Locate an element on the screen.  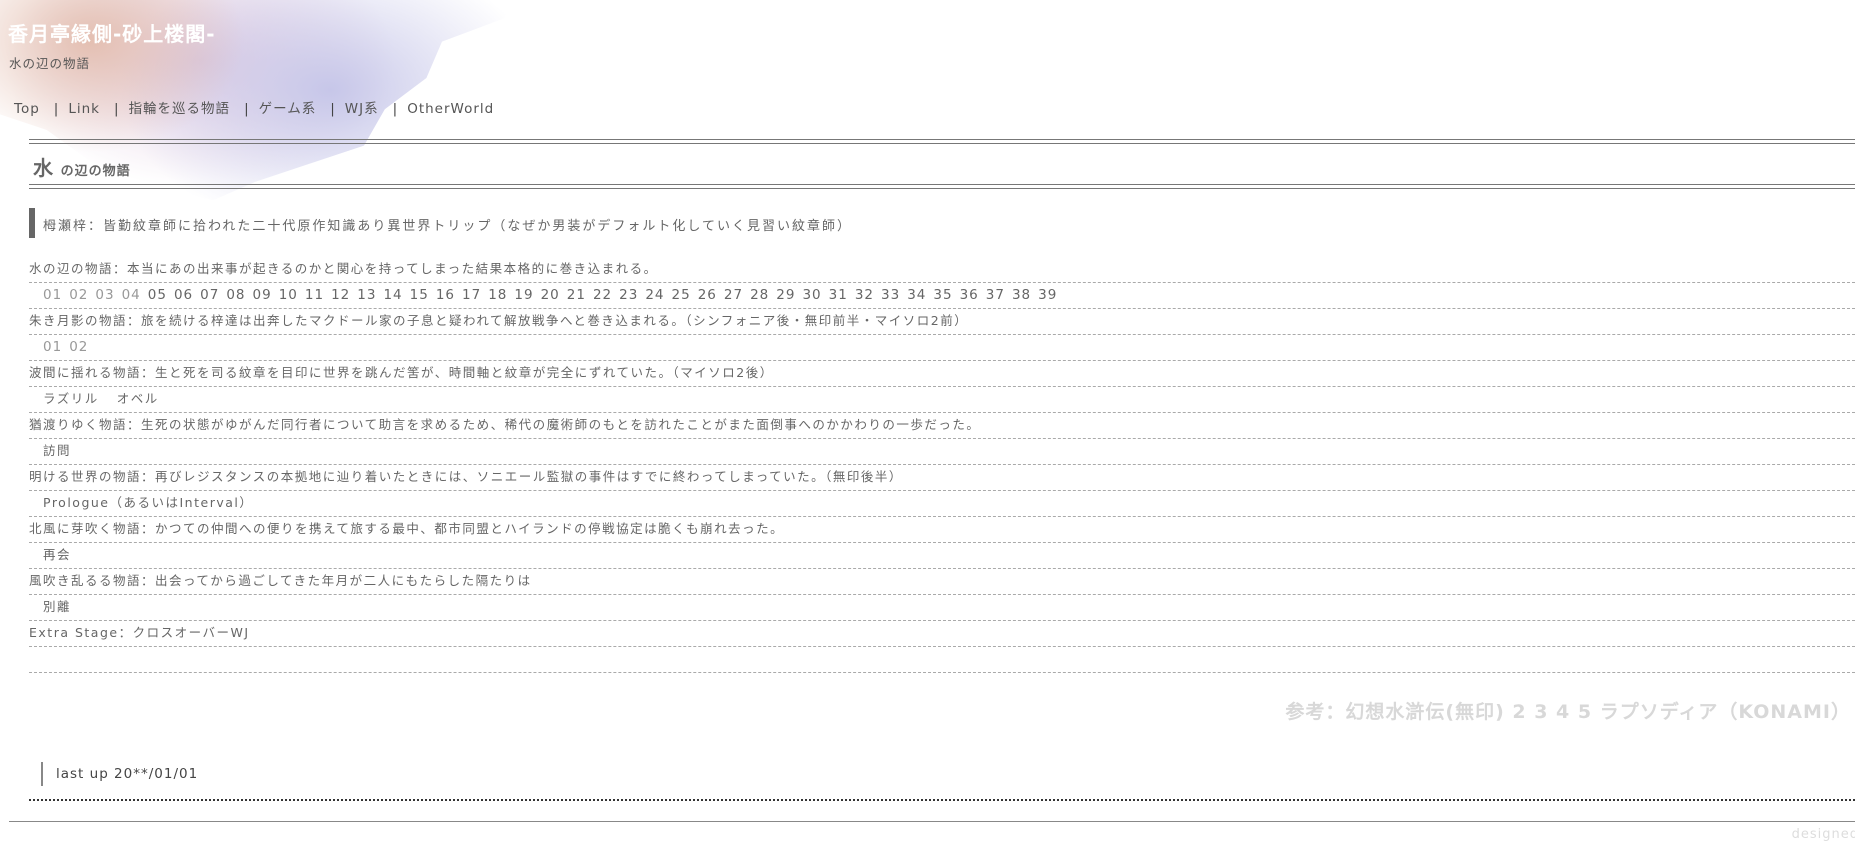
chapter-link: 11 is located at coordinates (314, 295).